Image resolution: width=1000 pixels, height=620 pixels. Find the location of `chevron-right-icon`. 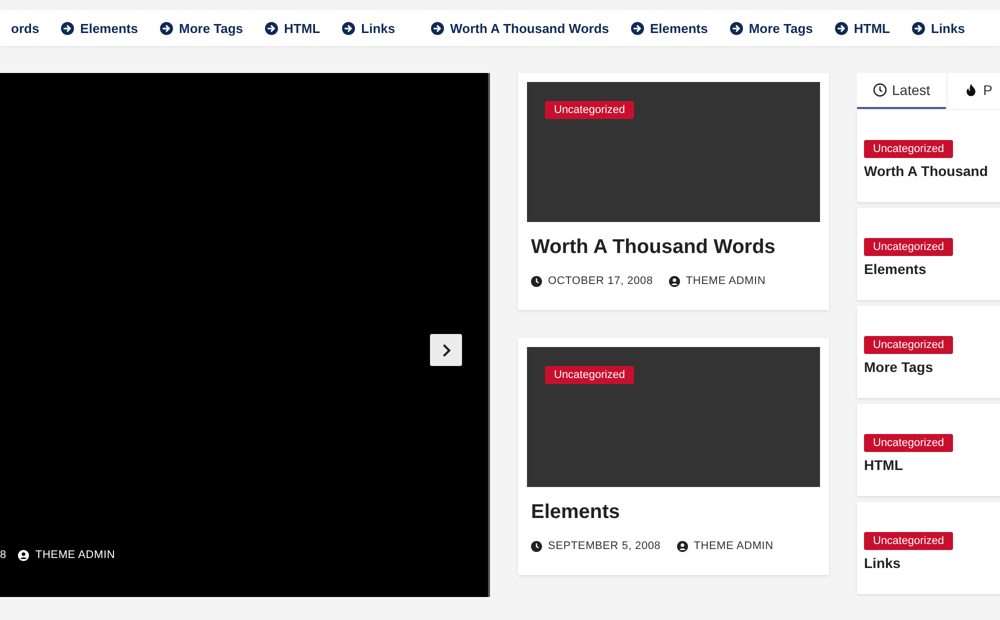

chevron-right-icon is located at coordinates (446, 350).